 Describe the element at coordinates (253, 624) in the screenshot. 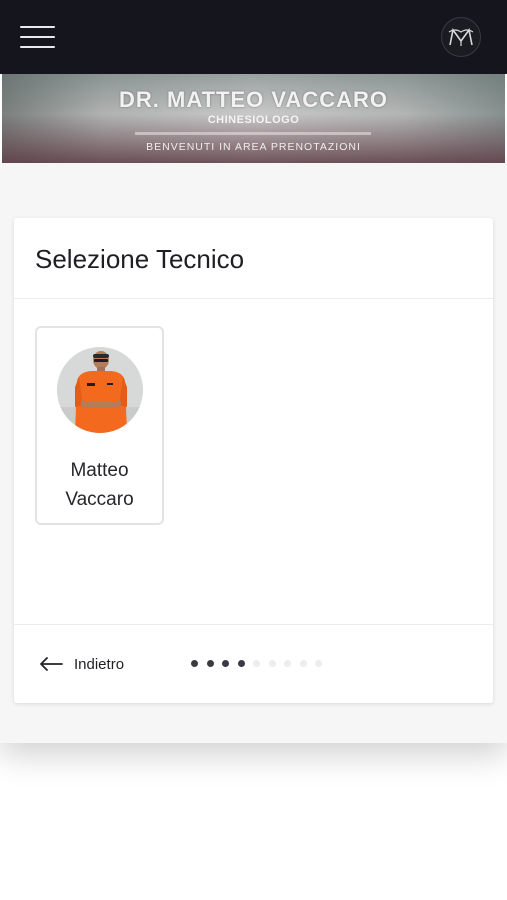

I see `card-footer-divider` at that location.